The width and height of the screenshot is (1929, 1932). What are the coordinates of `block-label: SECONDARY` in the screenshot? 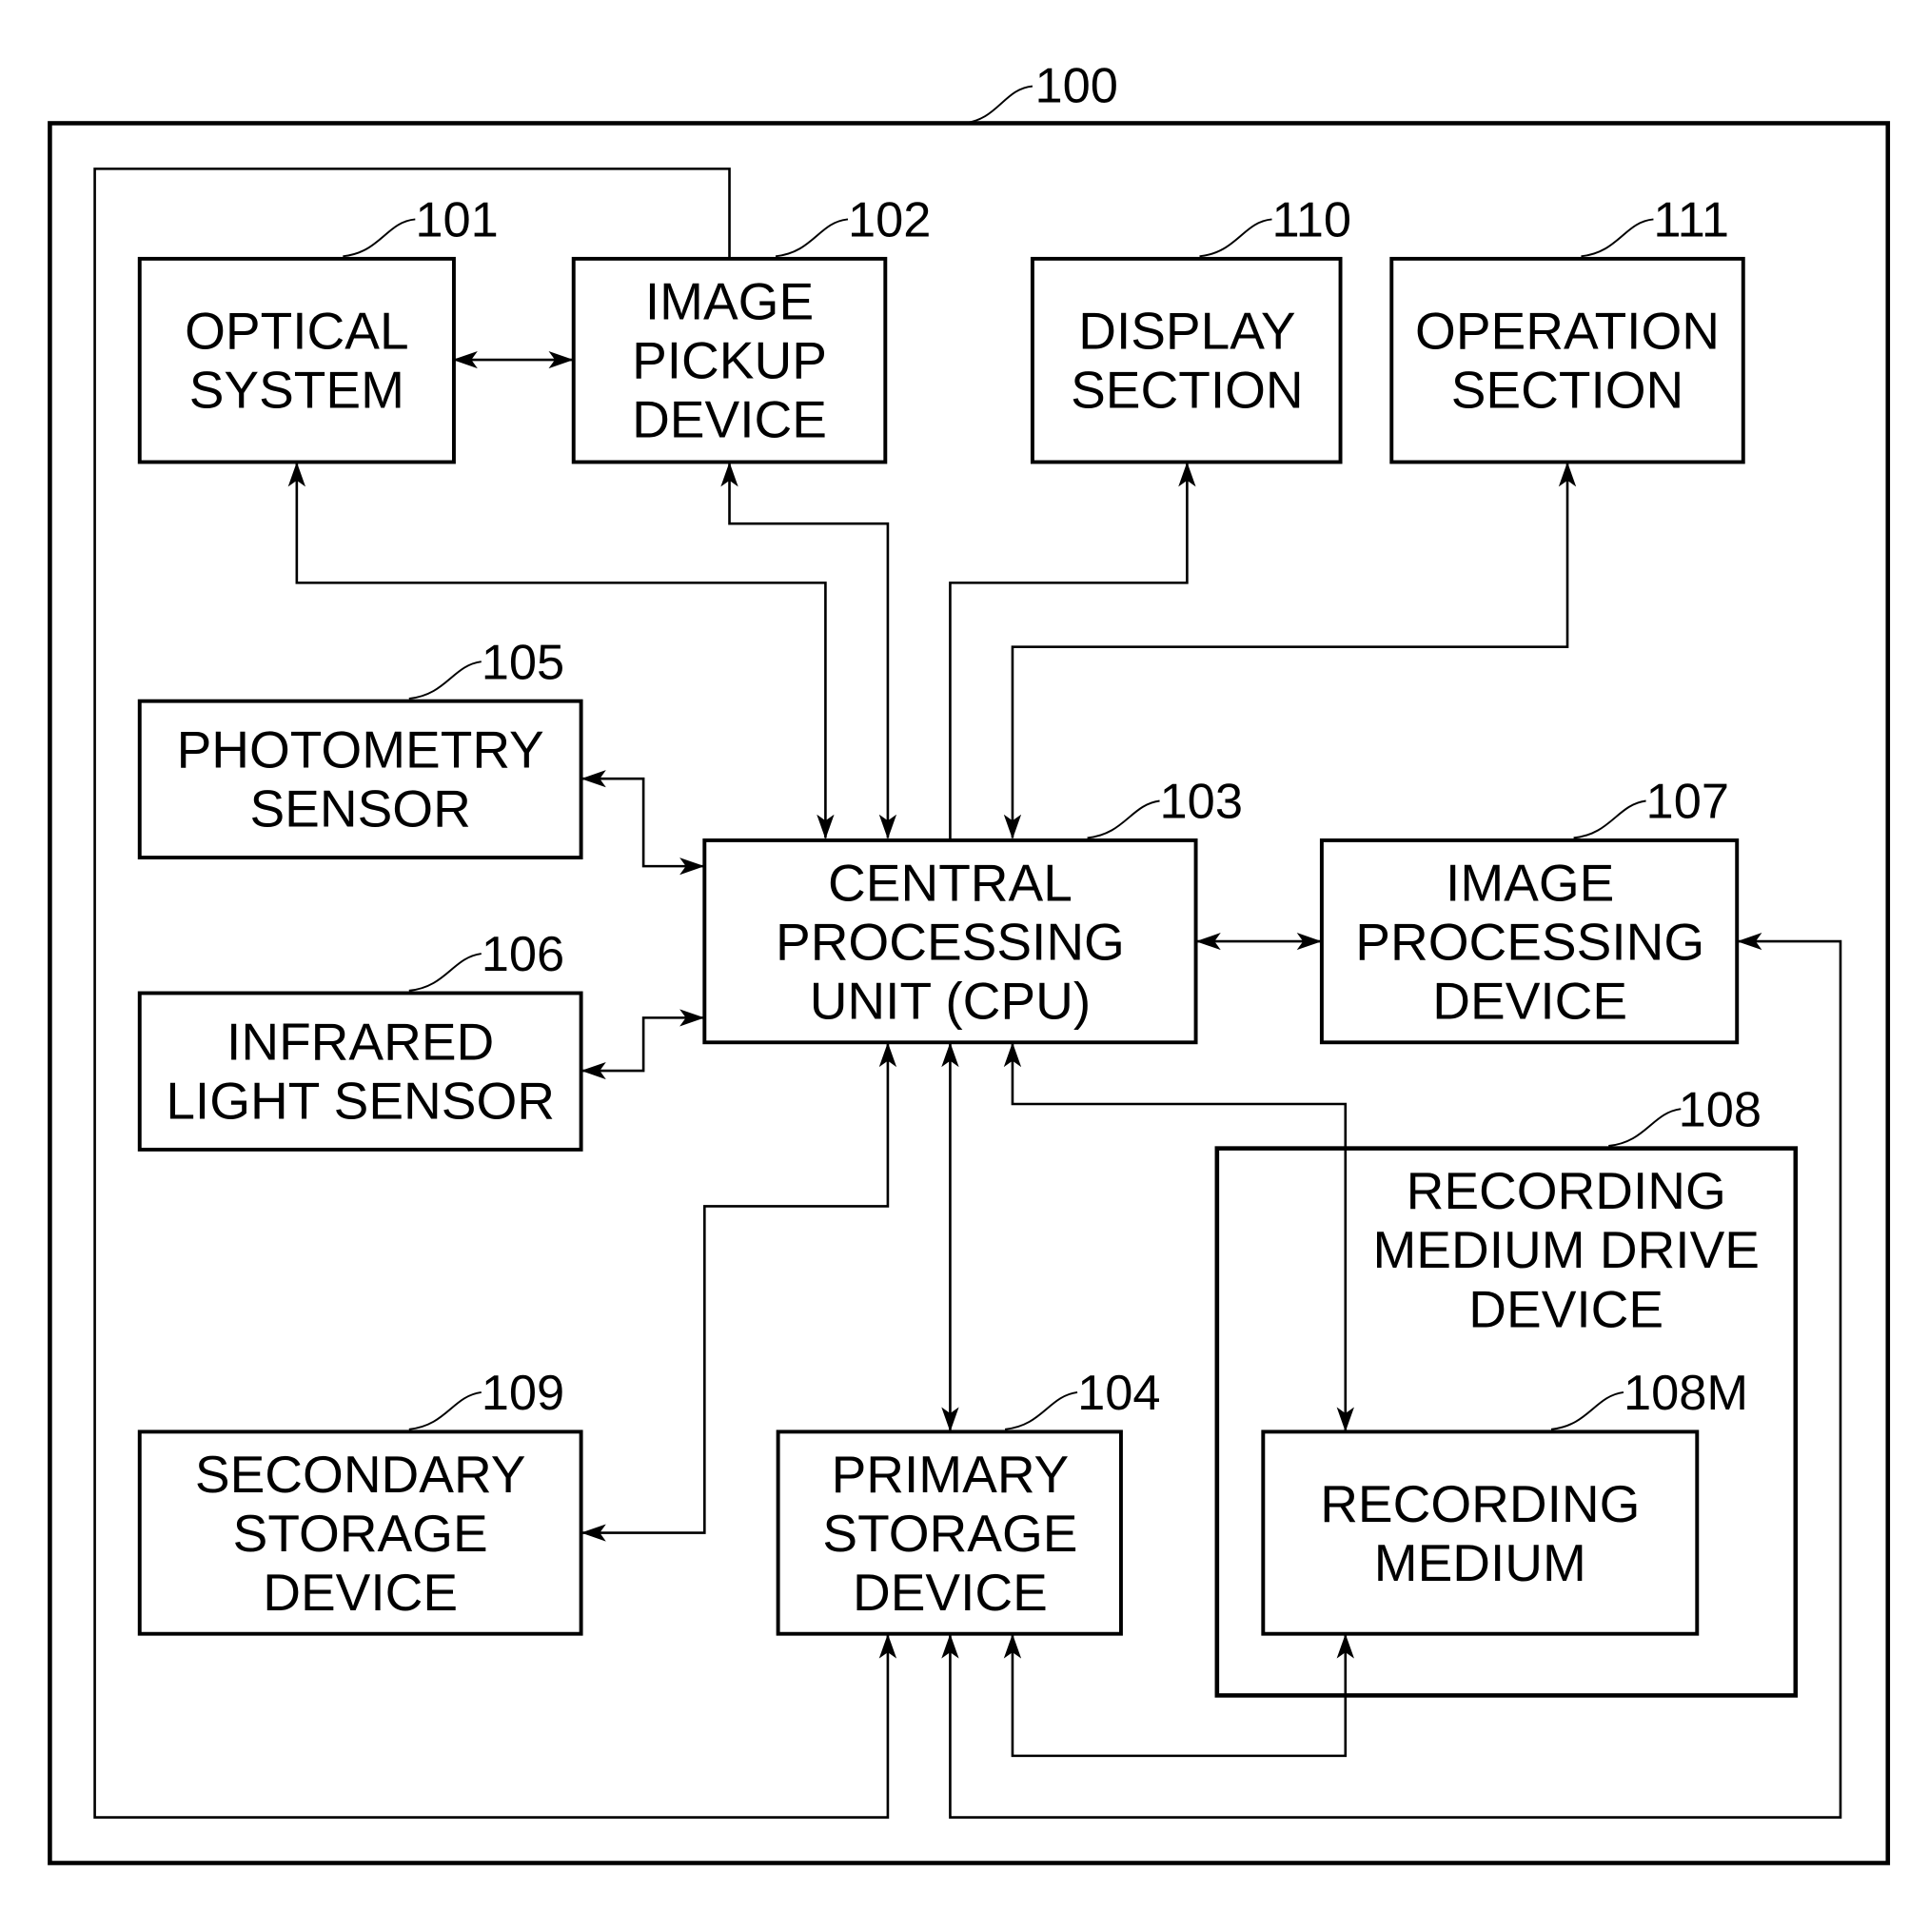 It's located at (360, 1474).